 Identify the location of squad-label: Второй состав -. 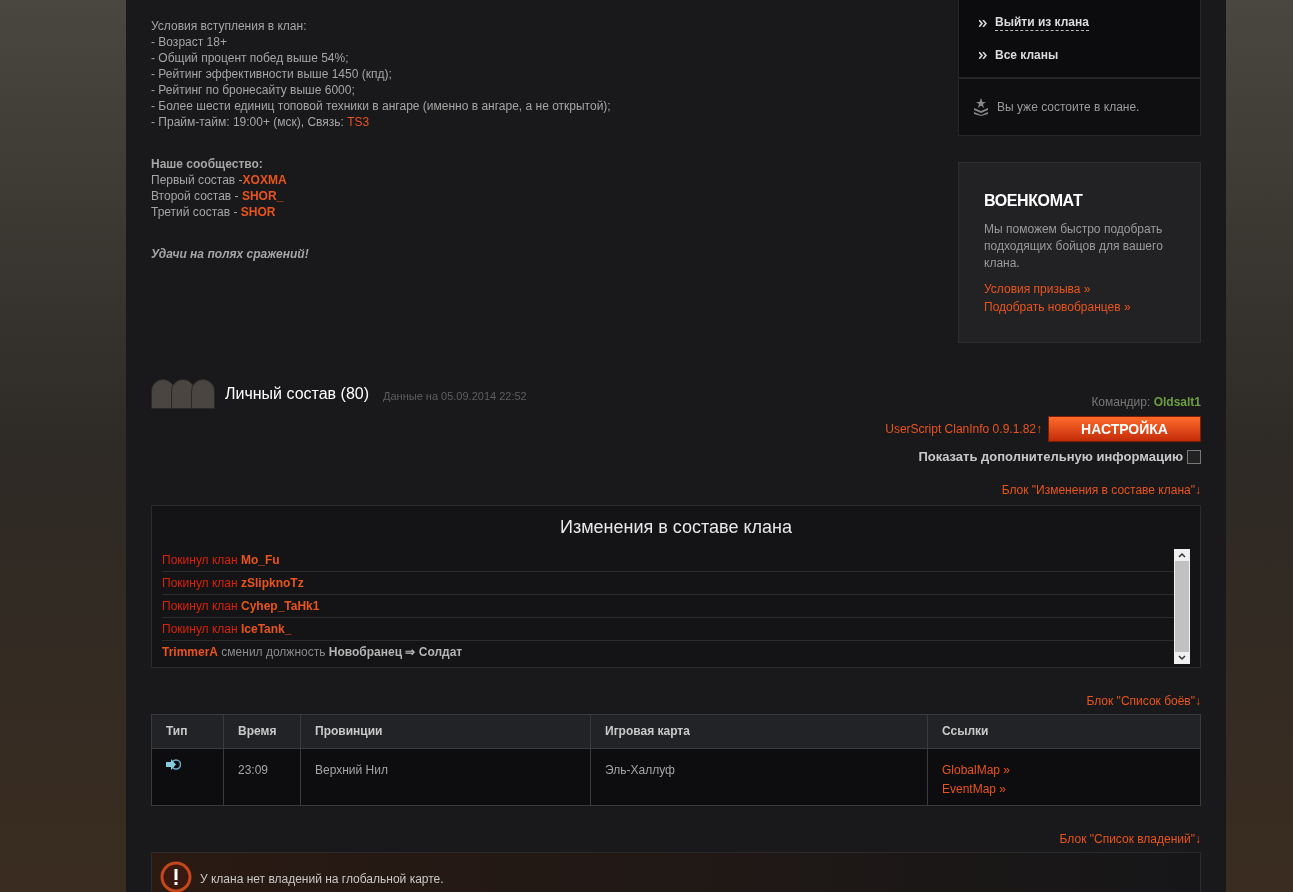
(195, 196).